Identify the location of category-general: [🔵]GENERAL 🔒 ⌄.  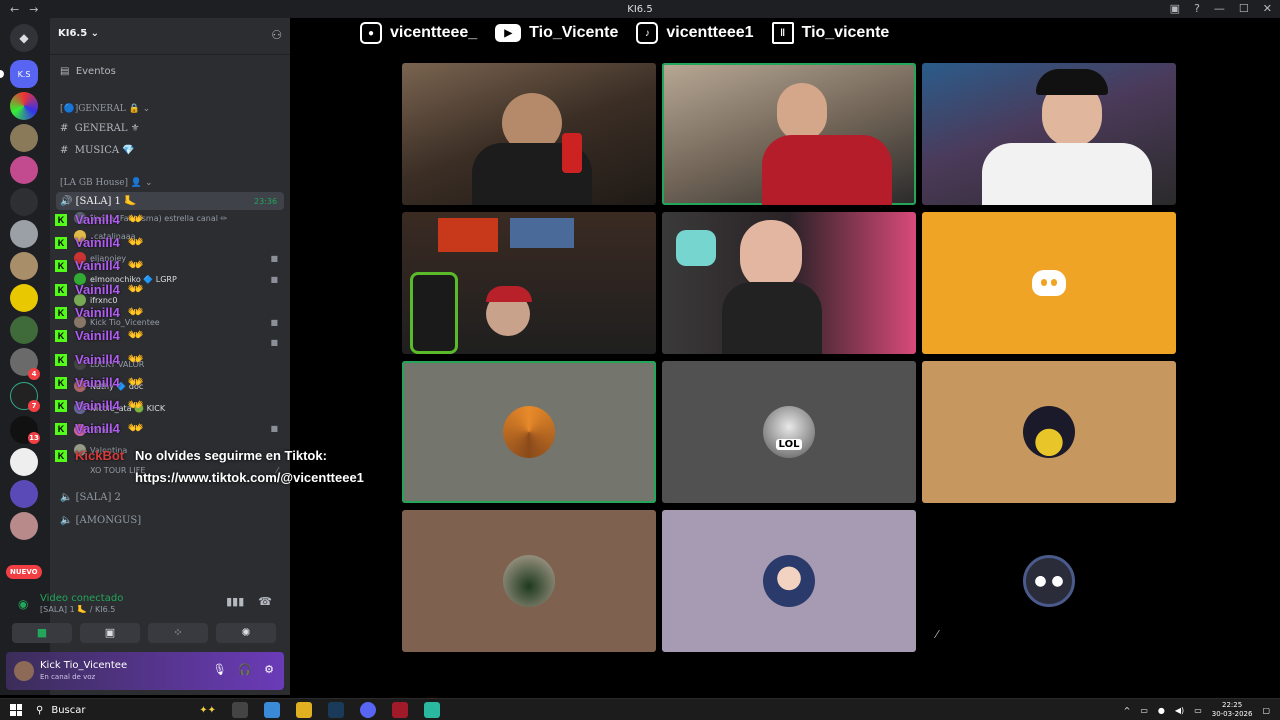
(105, 109).